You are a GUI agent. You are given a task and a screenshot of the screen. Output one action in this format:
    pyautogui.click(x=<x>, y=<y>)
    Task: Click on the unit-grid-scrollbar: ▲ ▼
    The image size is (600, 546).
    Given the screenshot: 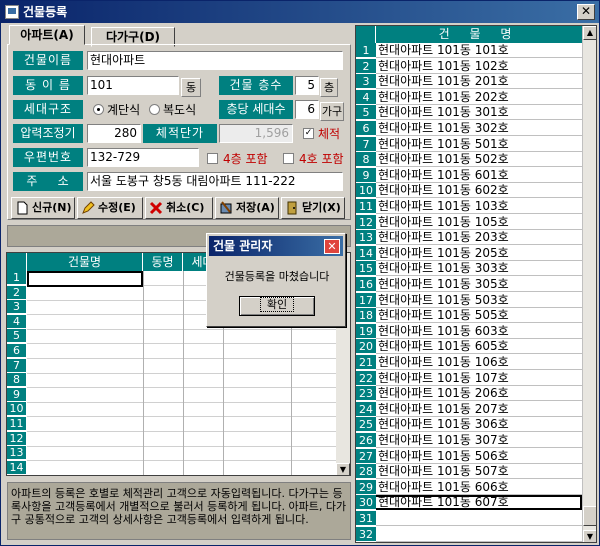 What is the action you would take?
    pyautogui.click(x=589, y=284)
    